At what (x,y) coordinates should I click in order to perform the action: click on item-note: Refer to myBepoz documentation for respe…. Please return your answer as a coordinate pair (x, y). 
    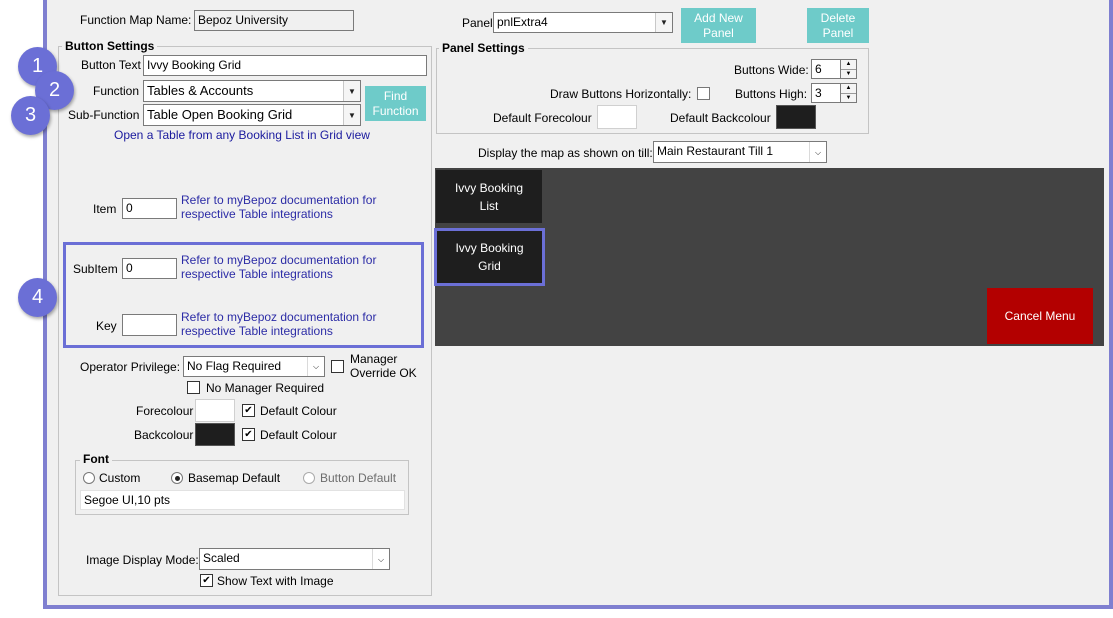
    Looking at the image, I should click on (279, 207).